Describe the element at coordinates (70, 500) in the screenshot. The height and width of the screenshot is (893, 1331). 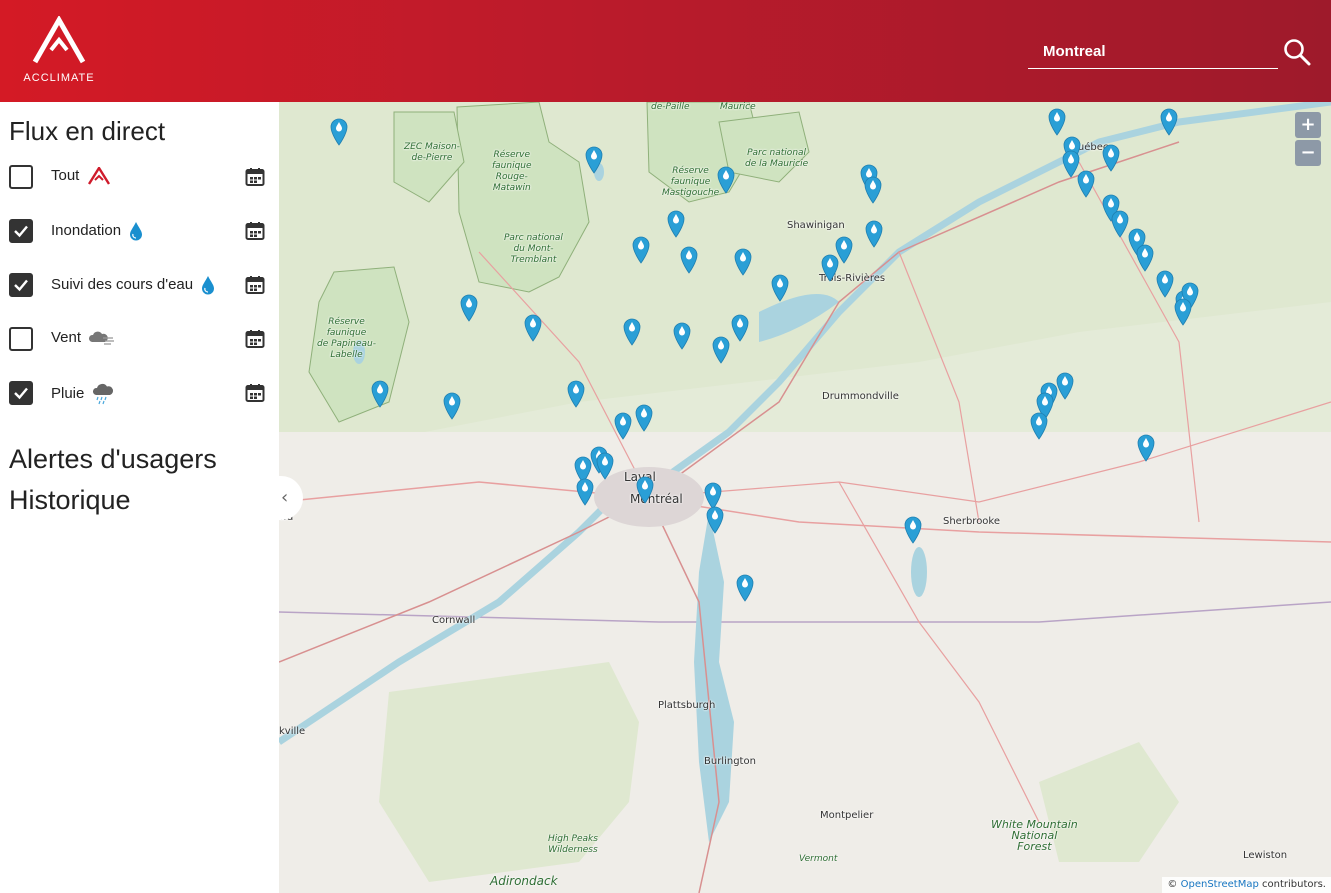
I see `link-historique: Historique` at that location.